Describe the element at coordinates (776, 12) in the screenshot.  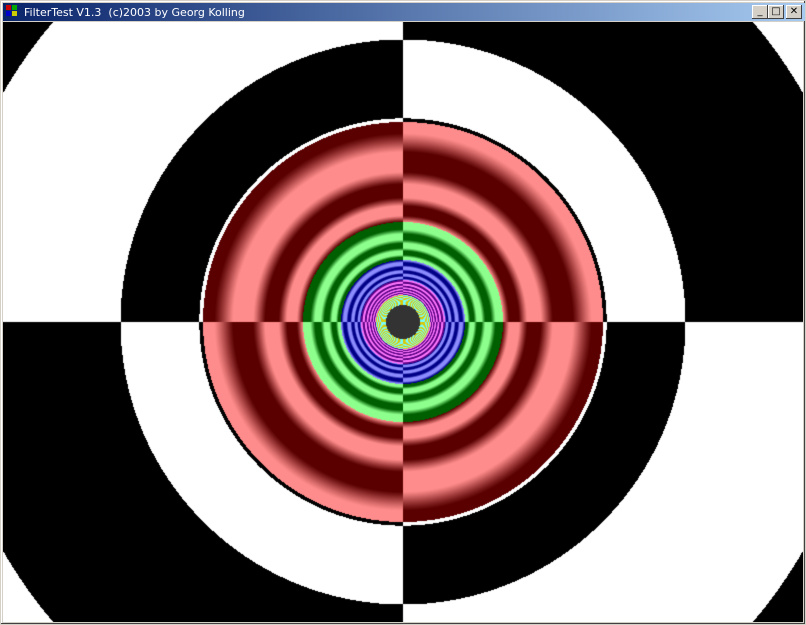
I see `maximize-button: □` at that location.